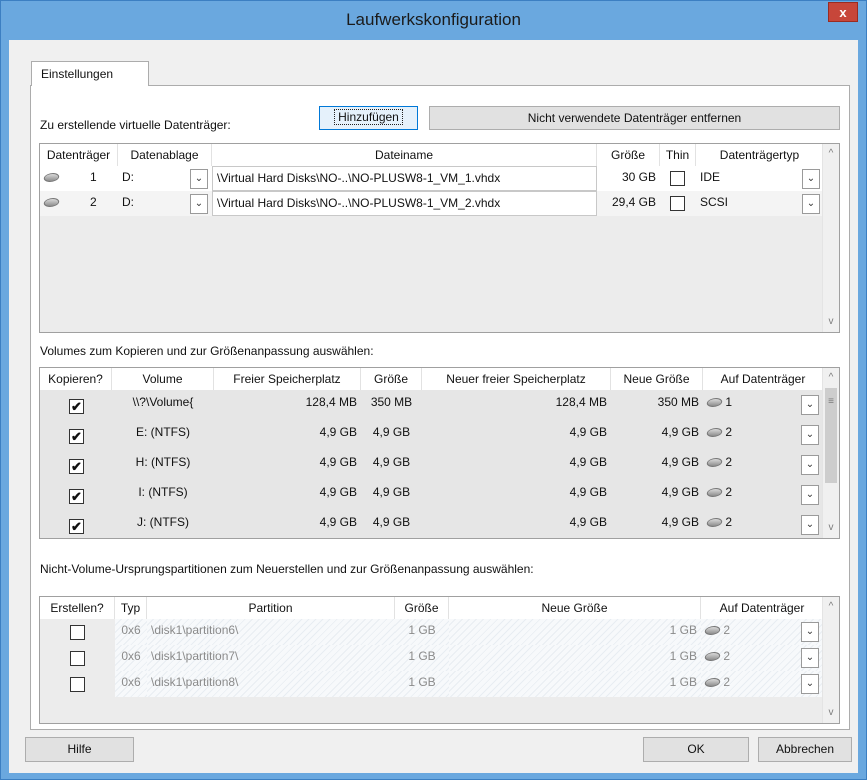 This screenshot has width=867, height=780. Describe the element at coordinates (77, 608) in the screenshot. I see `partitions-header-create: Erstellen?` at that location.